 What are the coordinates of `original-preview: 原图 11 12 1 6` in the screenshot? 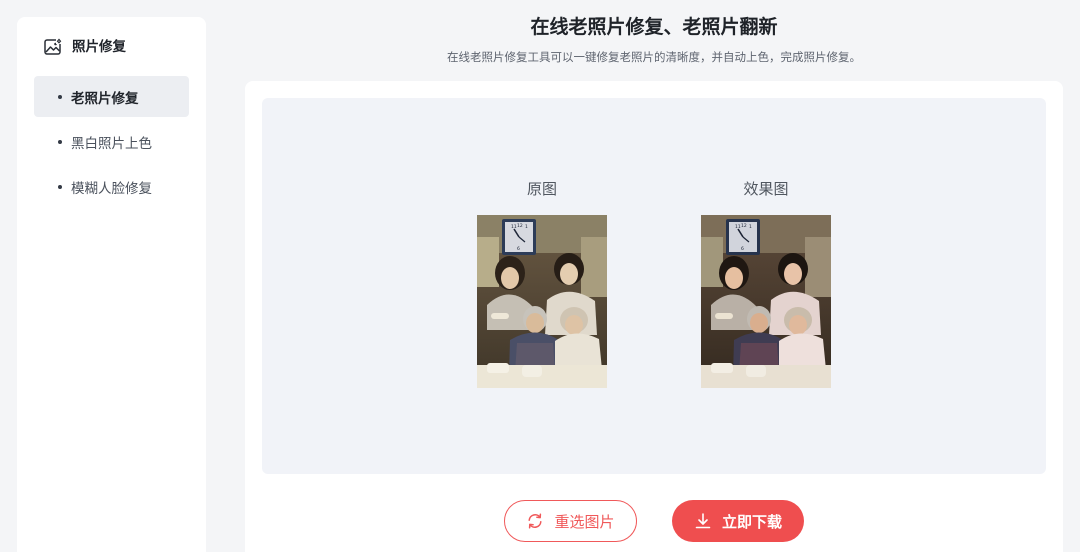 It's located at (542, 283).